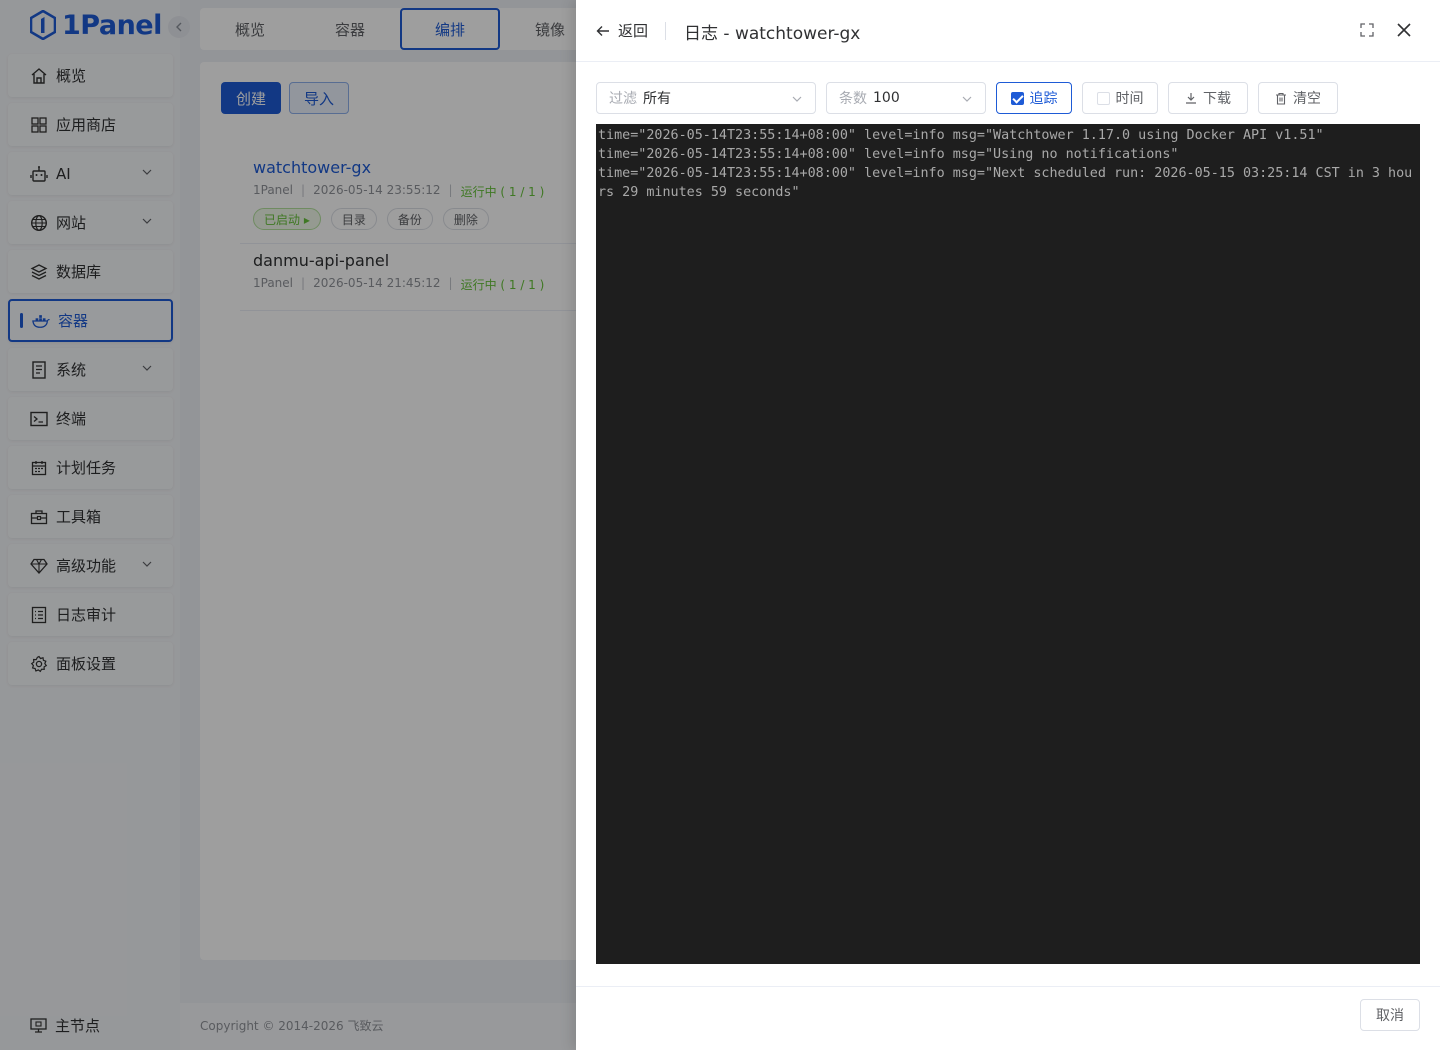 Image resolution: width=1440 pixels, height=1050 pixels. I want to click on clear-button: 清空, so click(1298, 98).